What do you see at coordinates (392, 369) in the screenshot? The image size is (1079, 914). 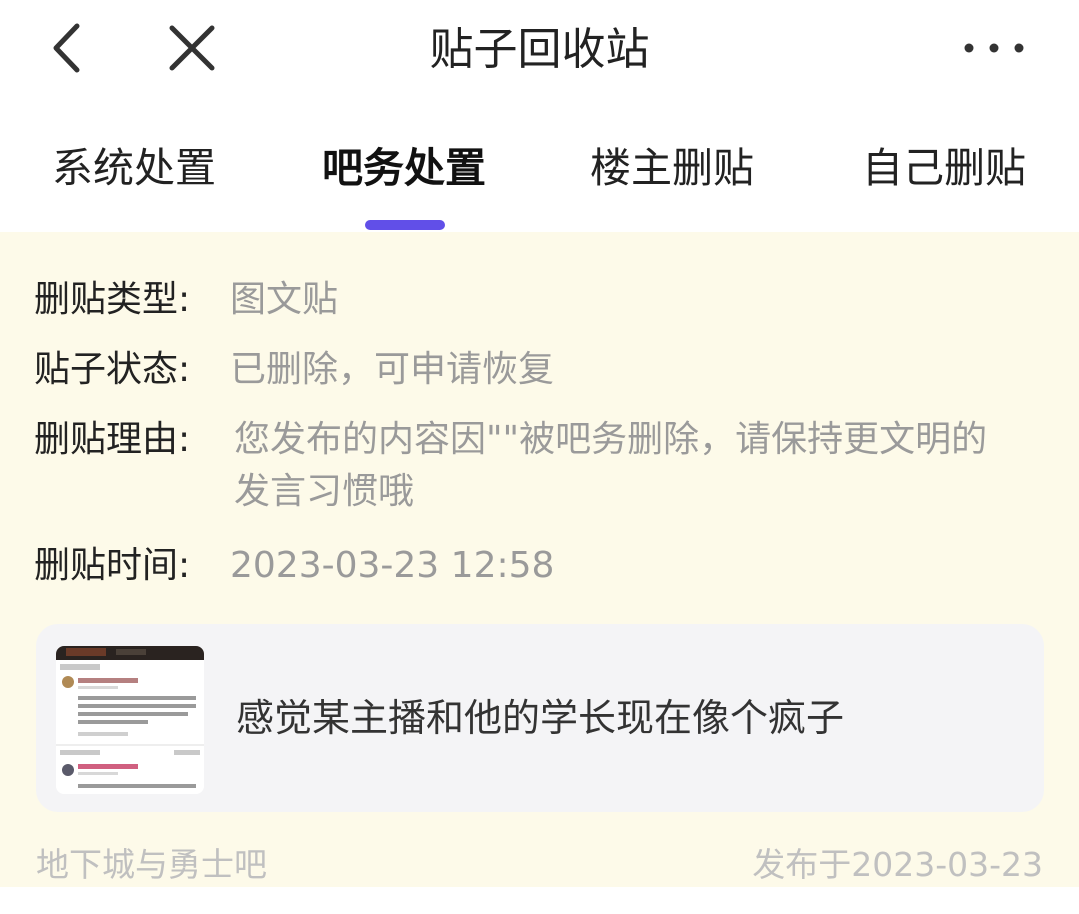 I see `post-status-value: 已删除，可申请恢复` at bounding box center [392, 369].